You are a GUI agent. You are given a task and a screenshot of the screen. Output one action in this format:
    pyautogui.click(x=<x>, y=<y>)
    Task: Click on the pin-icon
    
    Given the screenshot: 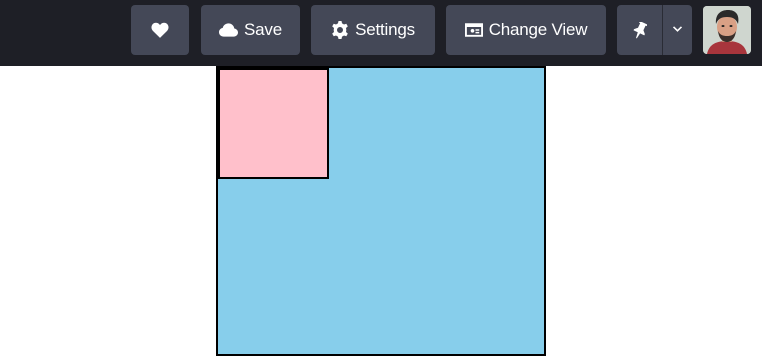 What is the action you would take?
    pyautogui.click(x=640, y=30)
    